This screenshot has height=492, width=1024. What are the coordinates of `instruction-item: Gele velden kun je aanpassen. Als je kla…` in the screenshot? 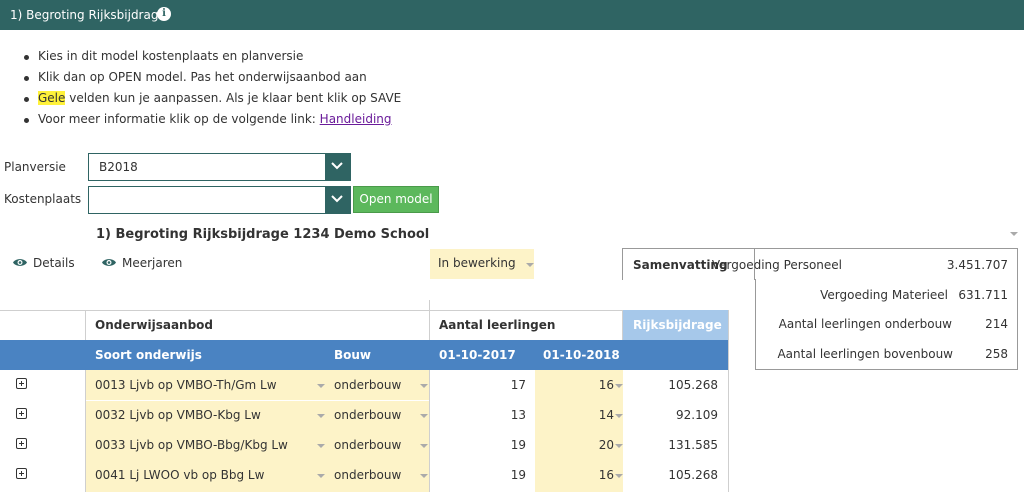 It's located at (212, 101).